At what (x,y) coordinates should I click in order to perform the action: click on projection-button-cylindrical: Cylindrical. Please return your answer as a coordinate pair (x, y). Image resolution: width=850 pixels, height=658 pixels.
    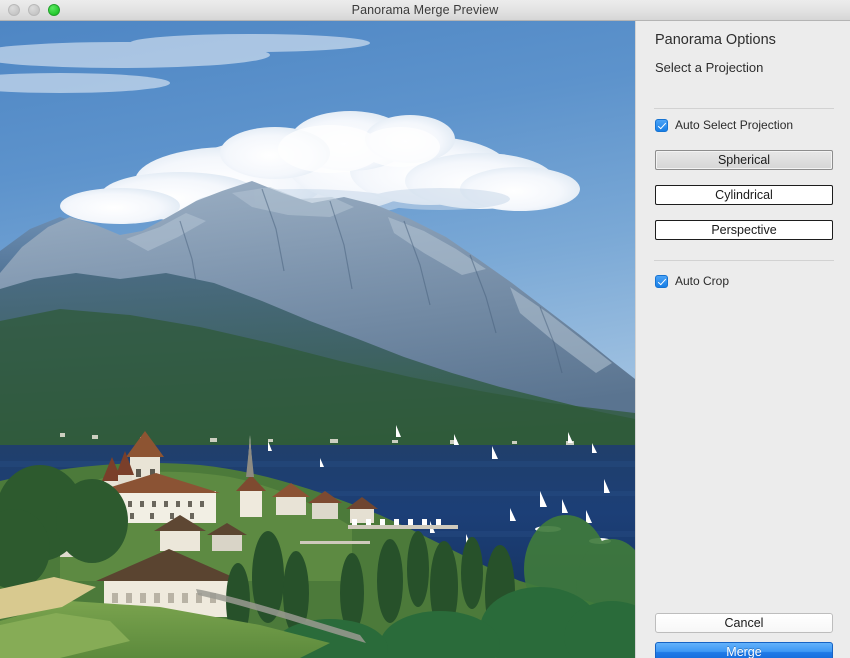
    Looking at the image, I should click on (744, 195).